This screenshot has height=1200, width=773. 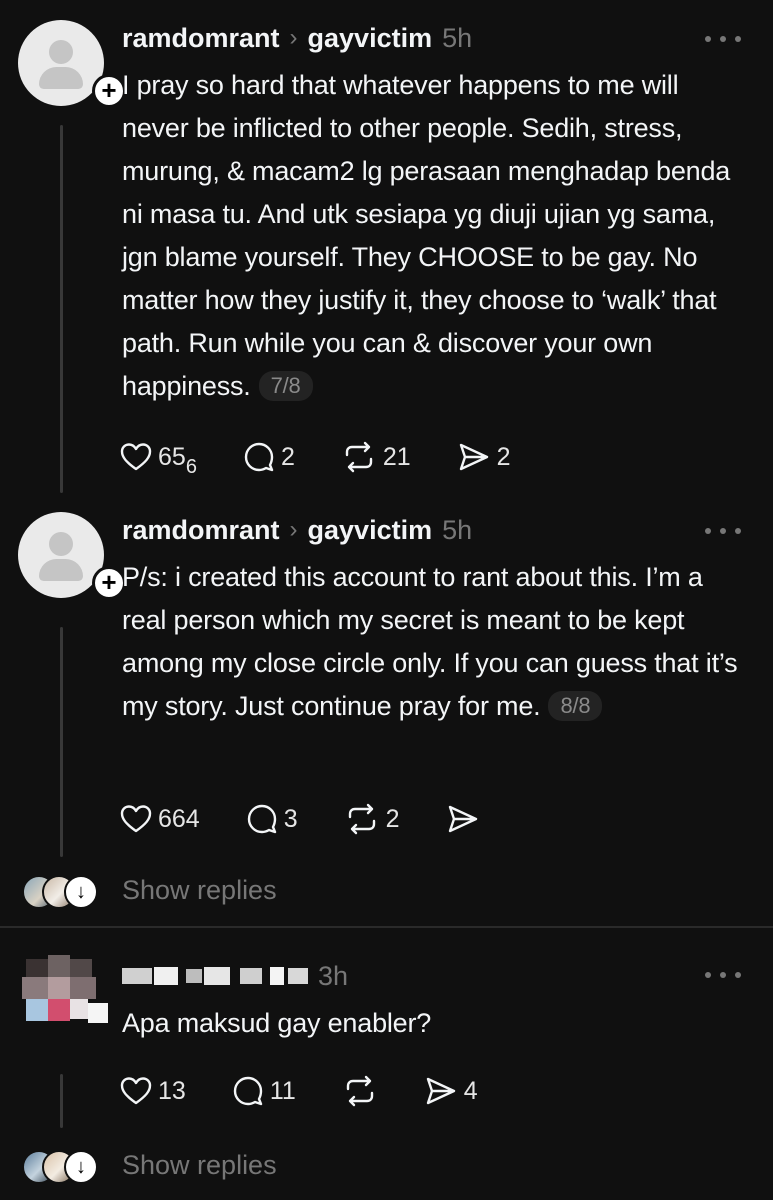 I want to click on action-bar: 13 11 4, so click(x=299, y=1091).